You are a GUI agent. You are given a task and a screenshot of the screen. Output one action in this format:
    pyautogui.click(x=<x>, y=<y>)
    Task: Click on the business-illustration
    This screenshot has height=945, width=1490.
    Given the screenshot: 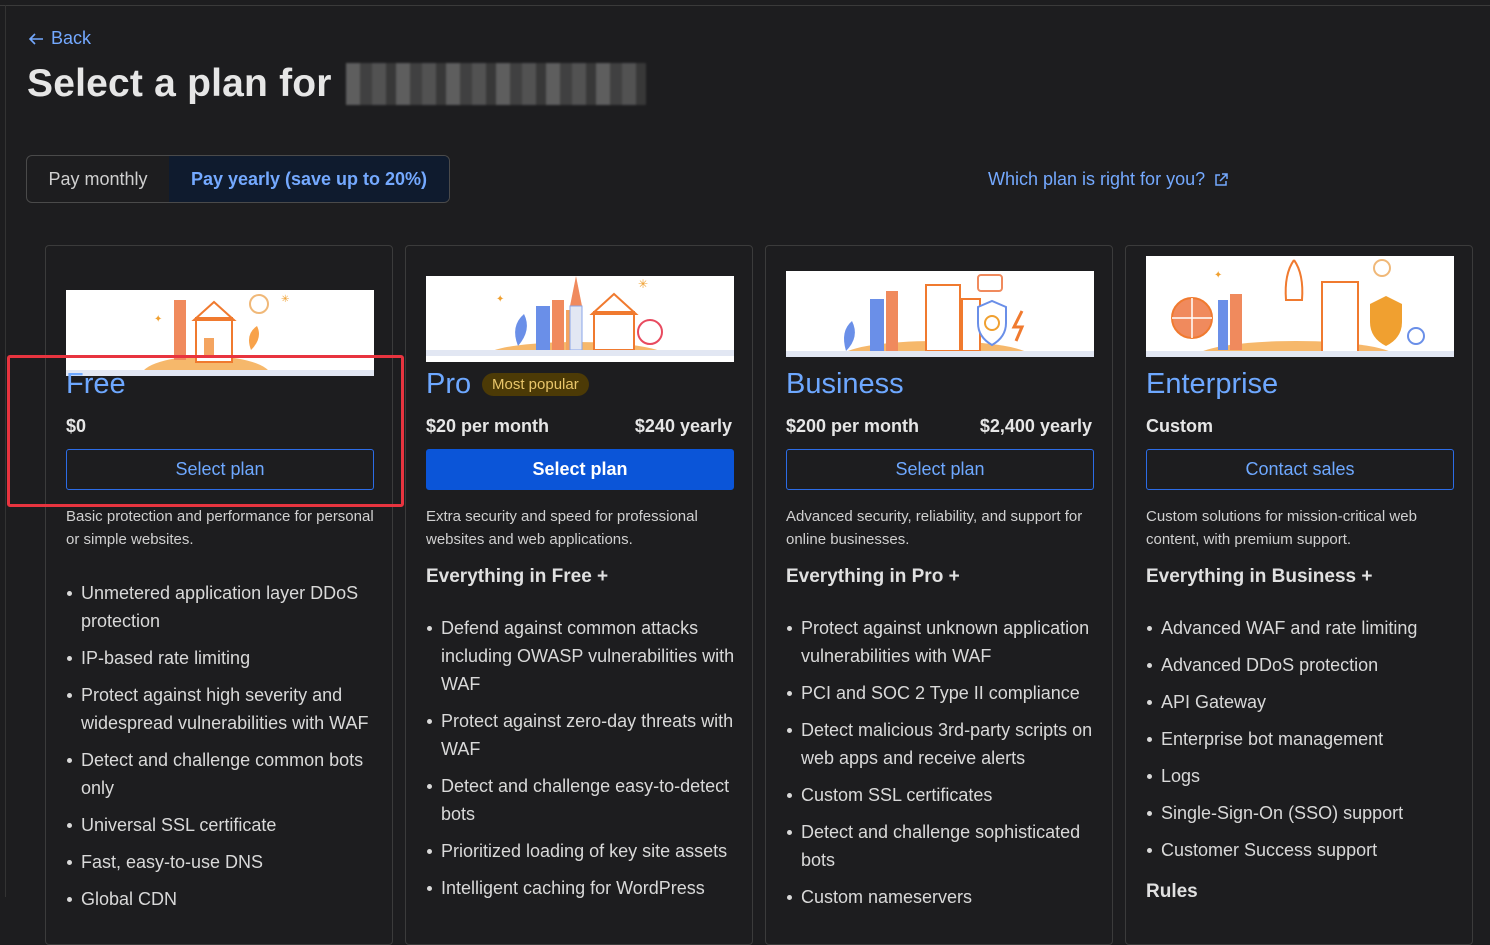 What is the action you would take?
    pyautogui.click(x=940, y=314)
    